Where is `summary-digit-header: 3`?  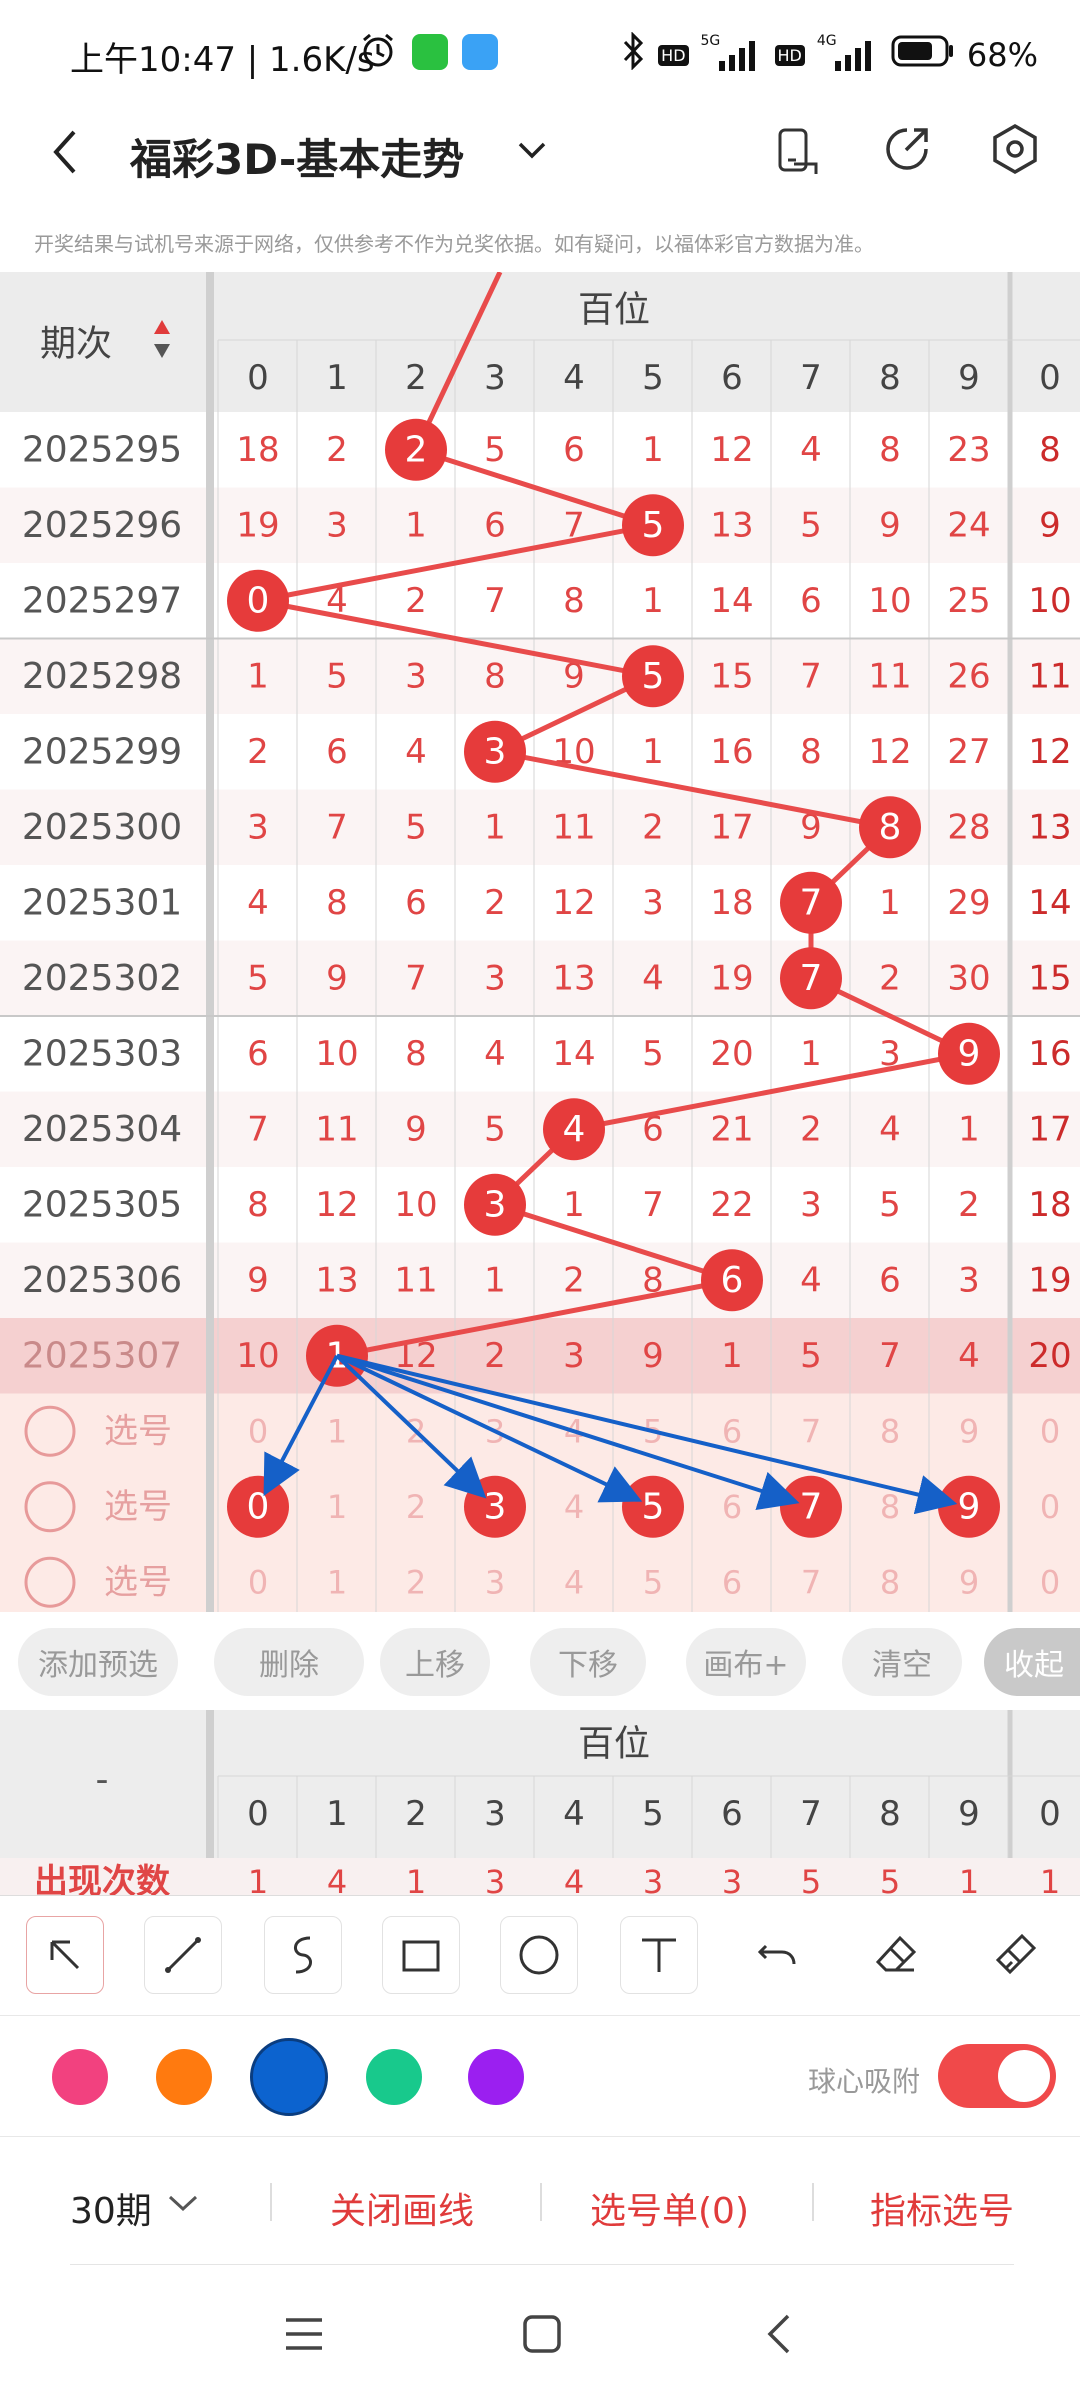 summary-digit-header: 3 is located at coordinates (495, 1814).